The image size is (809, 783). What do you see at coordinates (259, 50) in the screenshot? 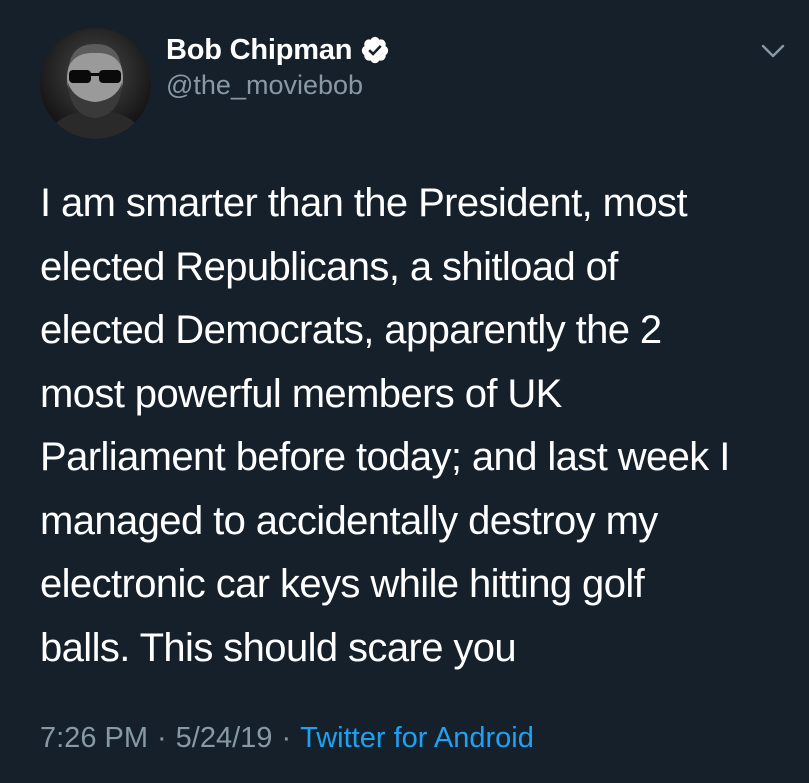
I see `author-display-name: Bob Chipman` at bounding box center [259, 50].